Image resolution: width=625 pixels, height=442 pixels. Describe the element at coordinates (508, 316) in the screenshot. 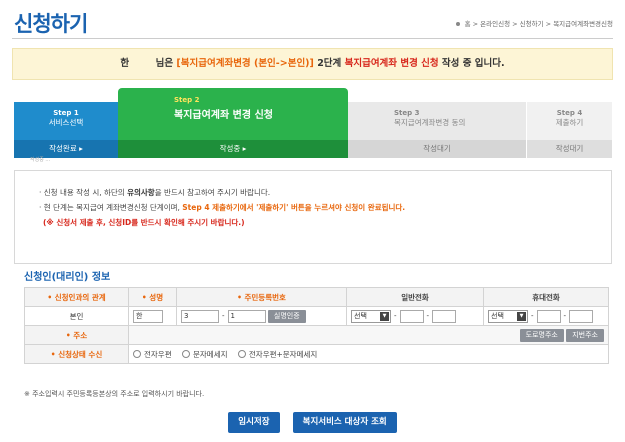

I see `mobile-prefix-select: 선택 ▼` at that location.